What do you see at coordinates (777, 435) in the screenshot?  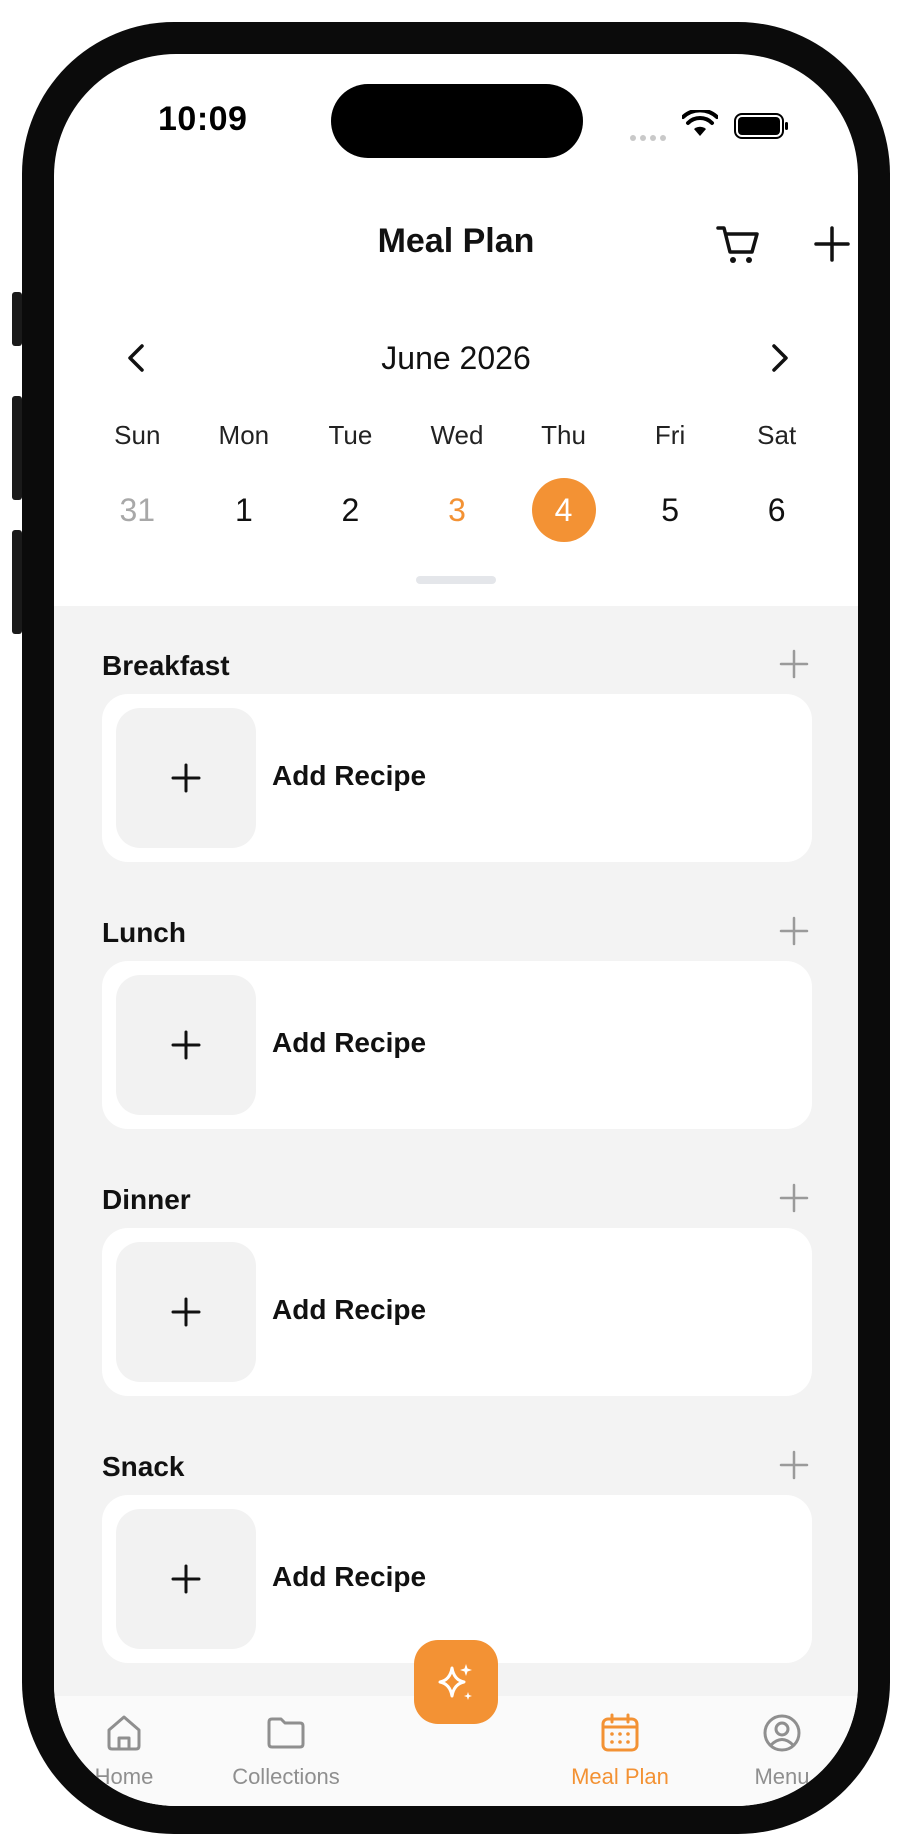 I see `weekday-label: Sat` at bounding box center [777, 435].